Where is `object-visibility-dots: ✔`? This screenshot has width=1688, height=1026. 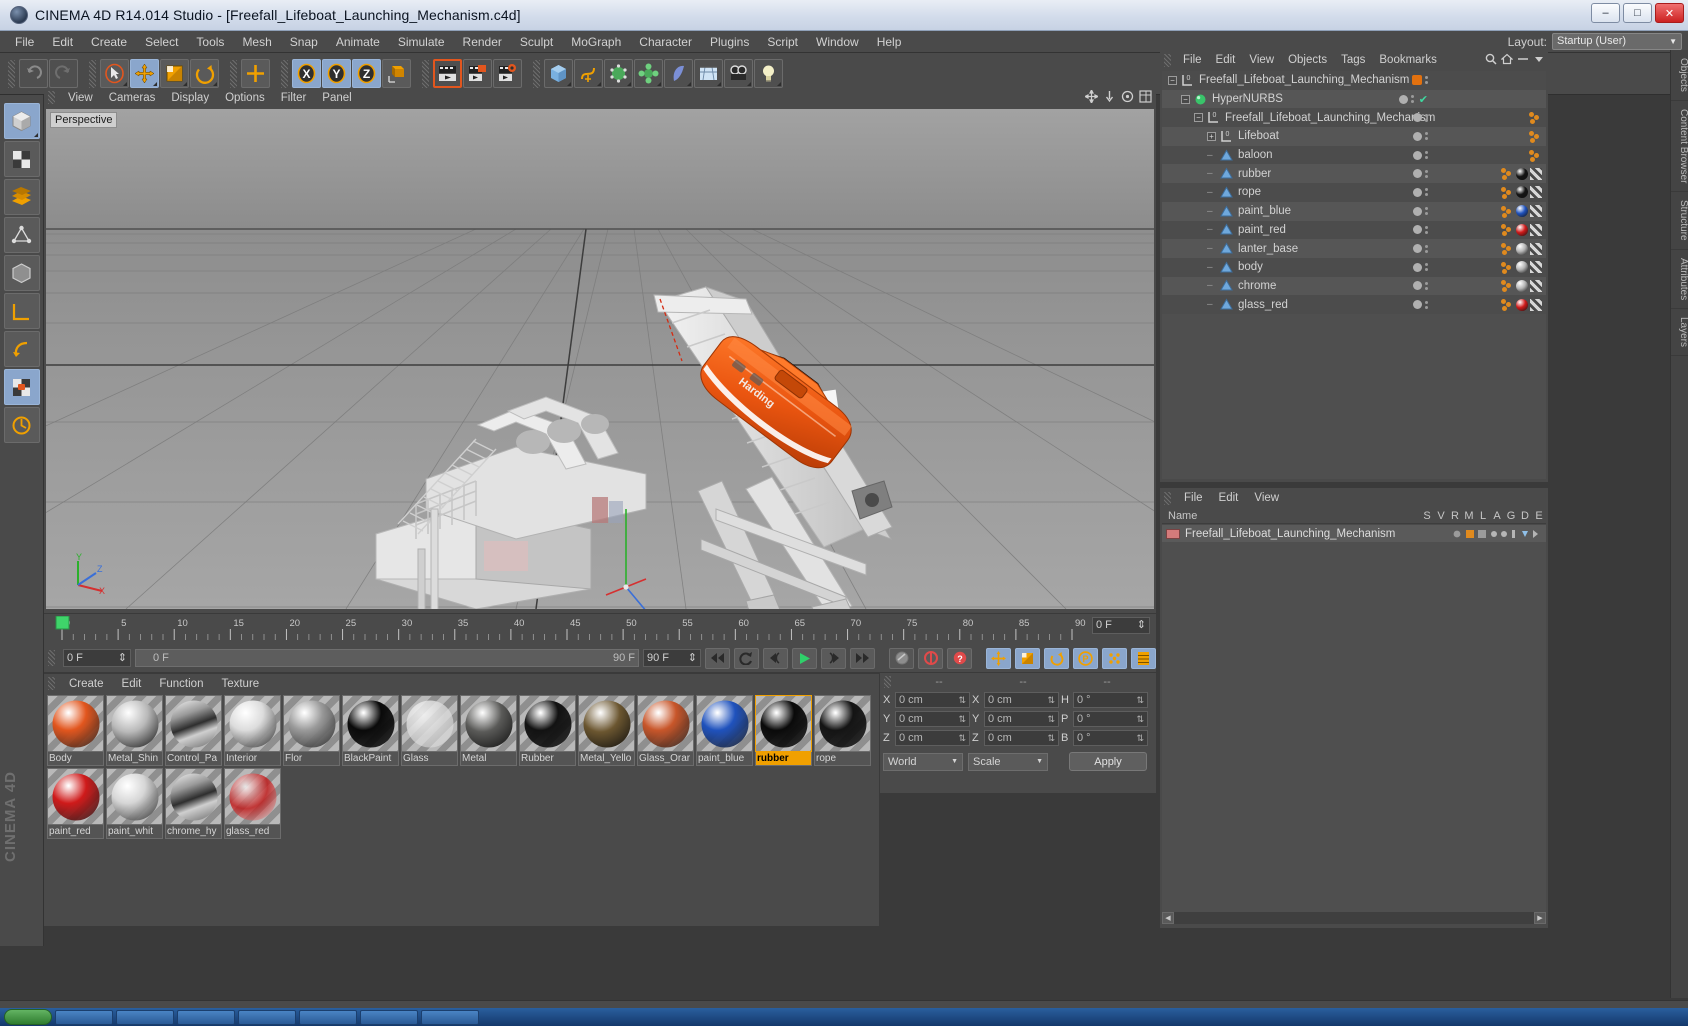
object-visibility-dots: ✔ is located at coordinates (1413, 99).